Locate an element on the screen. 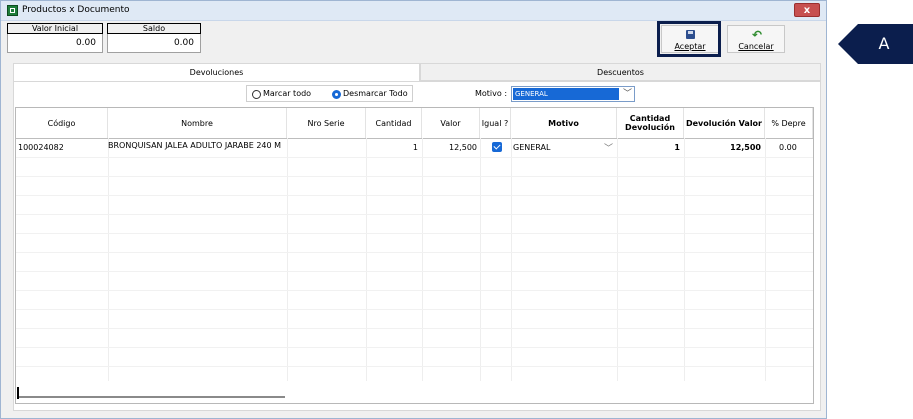  desmarcar-todo-label: Desmarcar Todo is located at coordinates (375, 93).